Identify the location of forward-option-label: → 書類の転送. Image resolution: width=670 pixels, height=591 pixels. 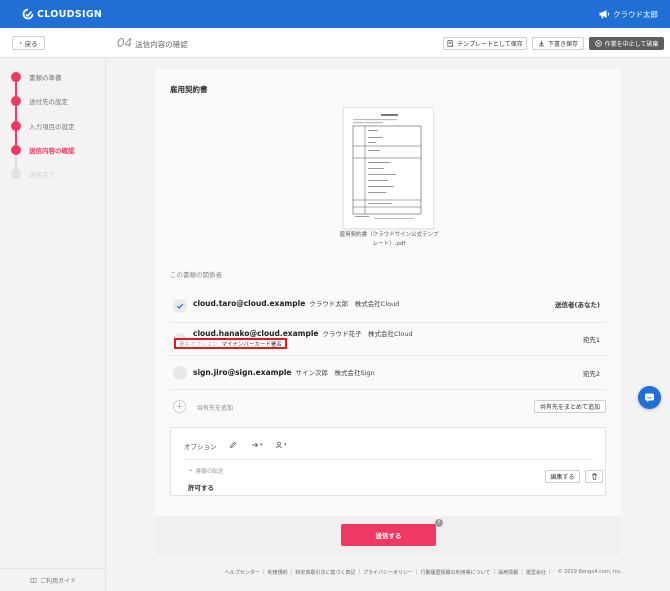
(205, 471).